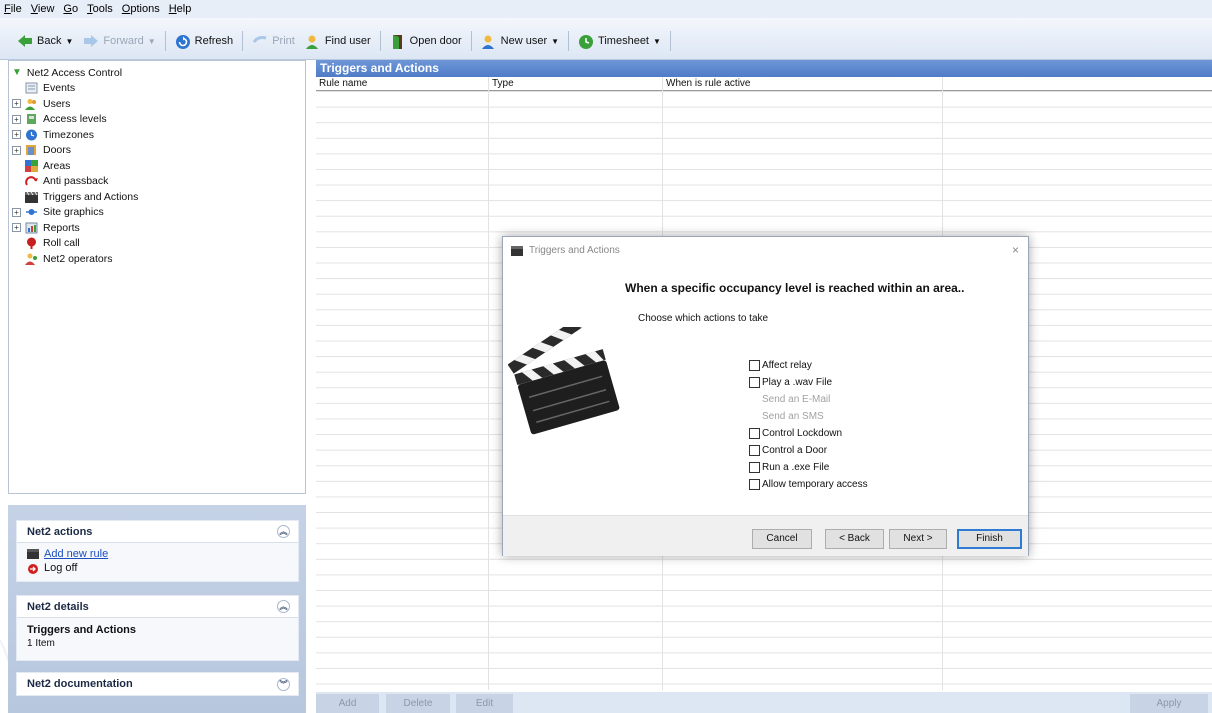  I want to click on menu-view: View, so click(43, 9).